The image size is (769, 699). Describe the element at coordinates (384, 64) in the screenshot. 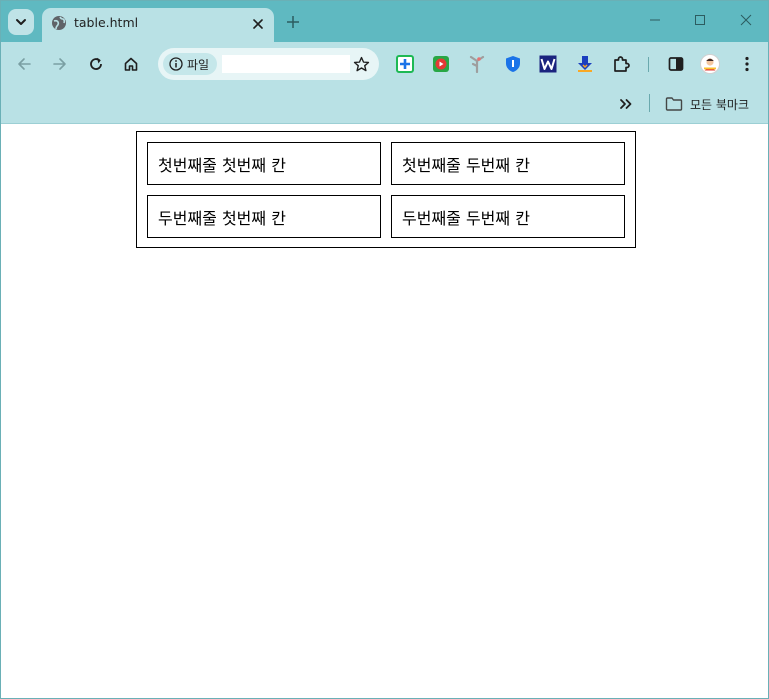

I see `toolbar: 파일` at that location.